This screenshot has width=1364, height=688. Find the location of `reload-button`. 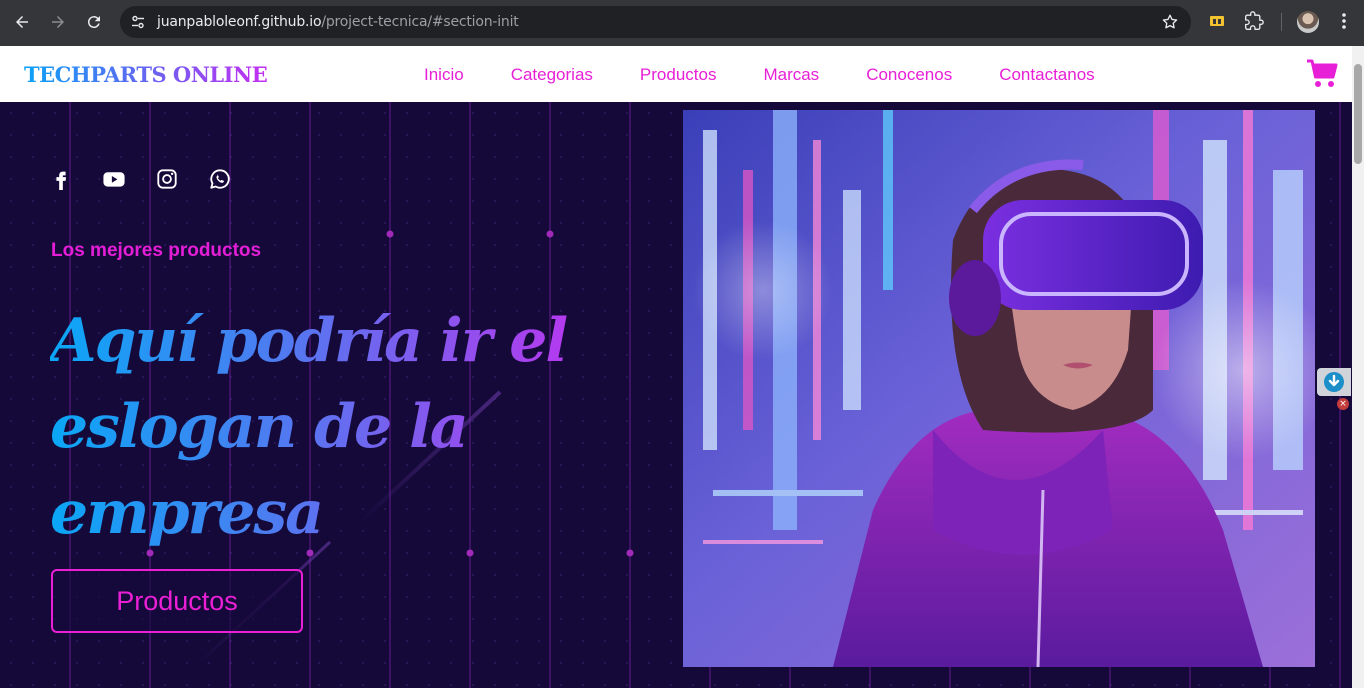

reload-button is located at coordinates (94, 22).